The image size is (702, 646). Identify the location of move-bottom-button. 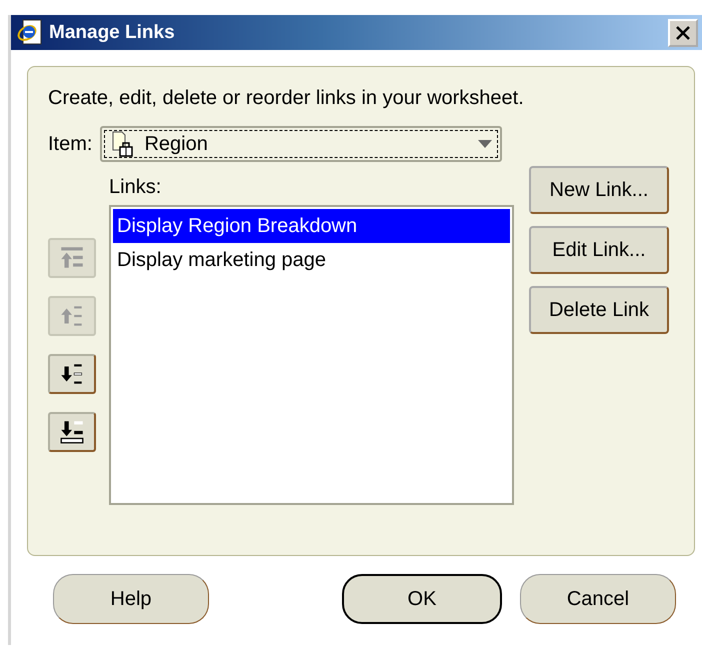
(72, 432).